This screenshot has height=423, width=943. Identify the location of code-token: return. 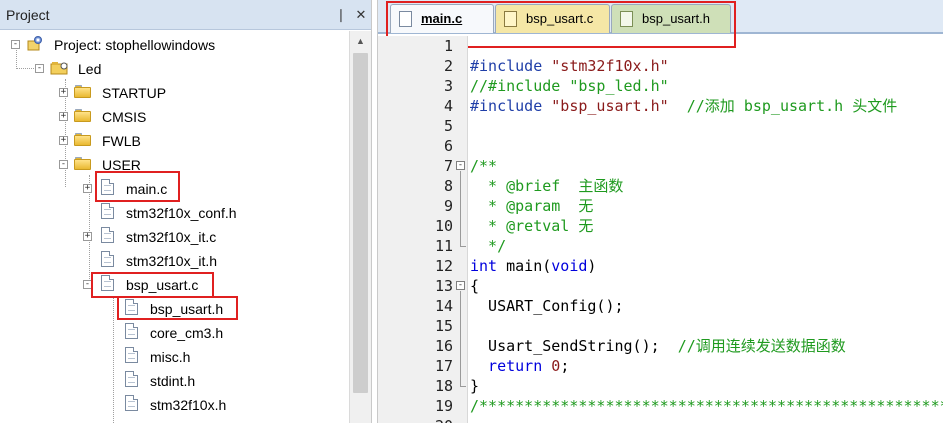
(511, 366).